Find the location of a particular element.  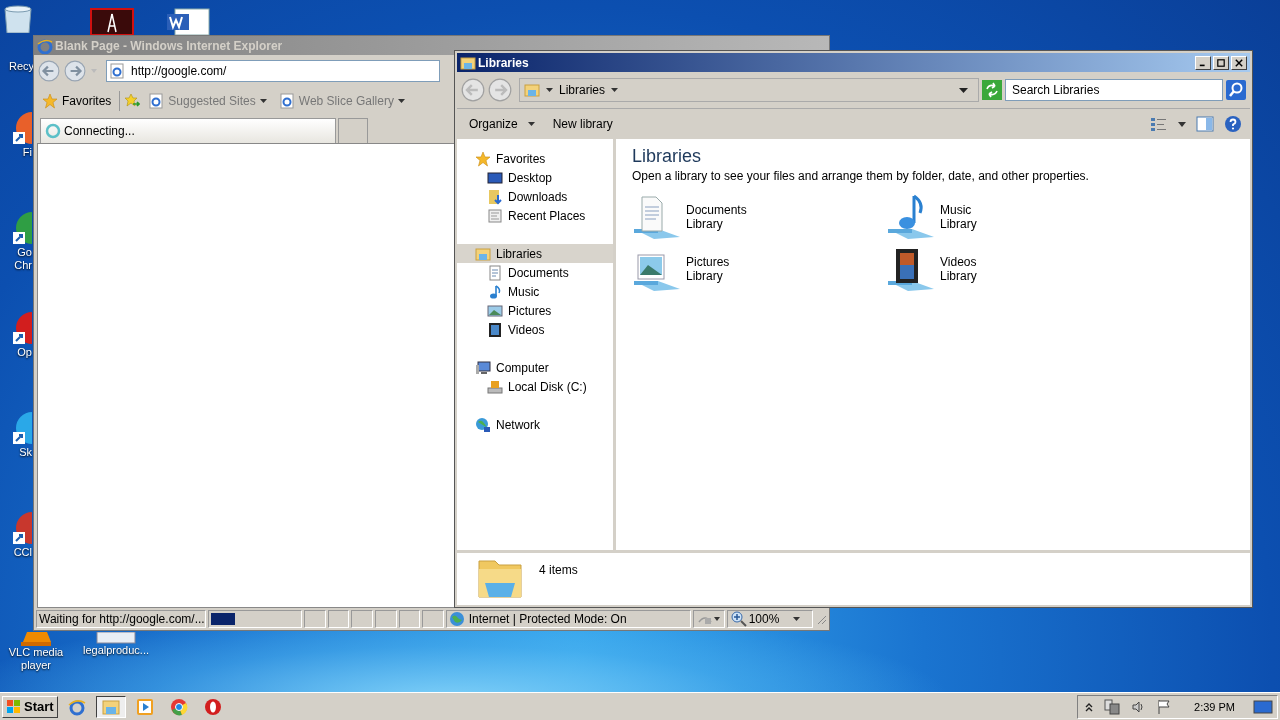

search-icon is located at coordinates (1236, 90).